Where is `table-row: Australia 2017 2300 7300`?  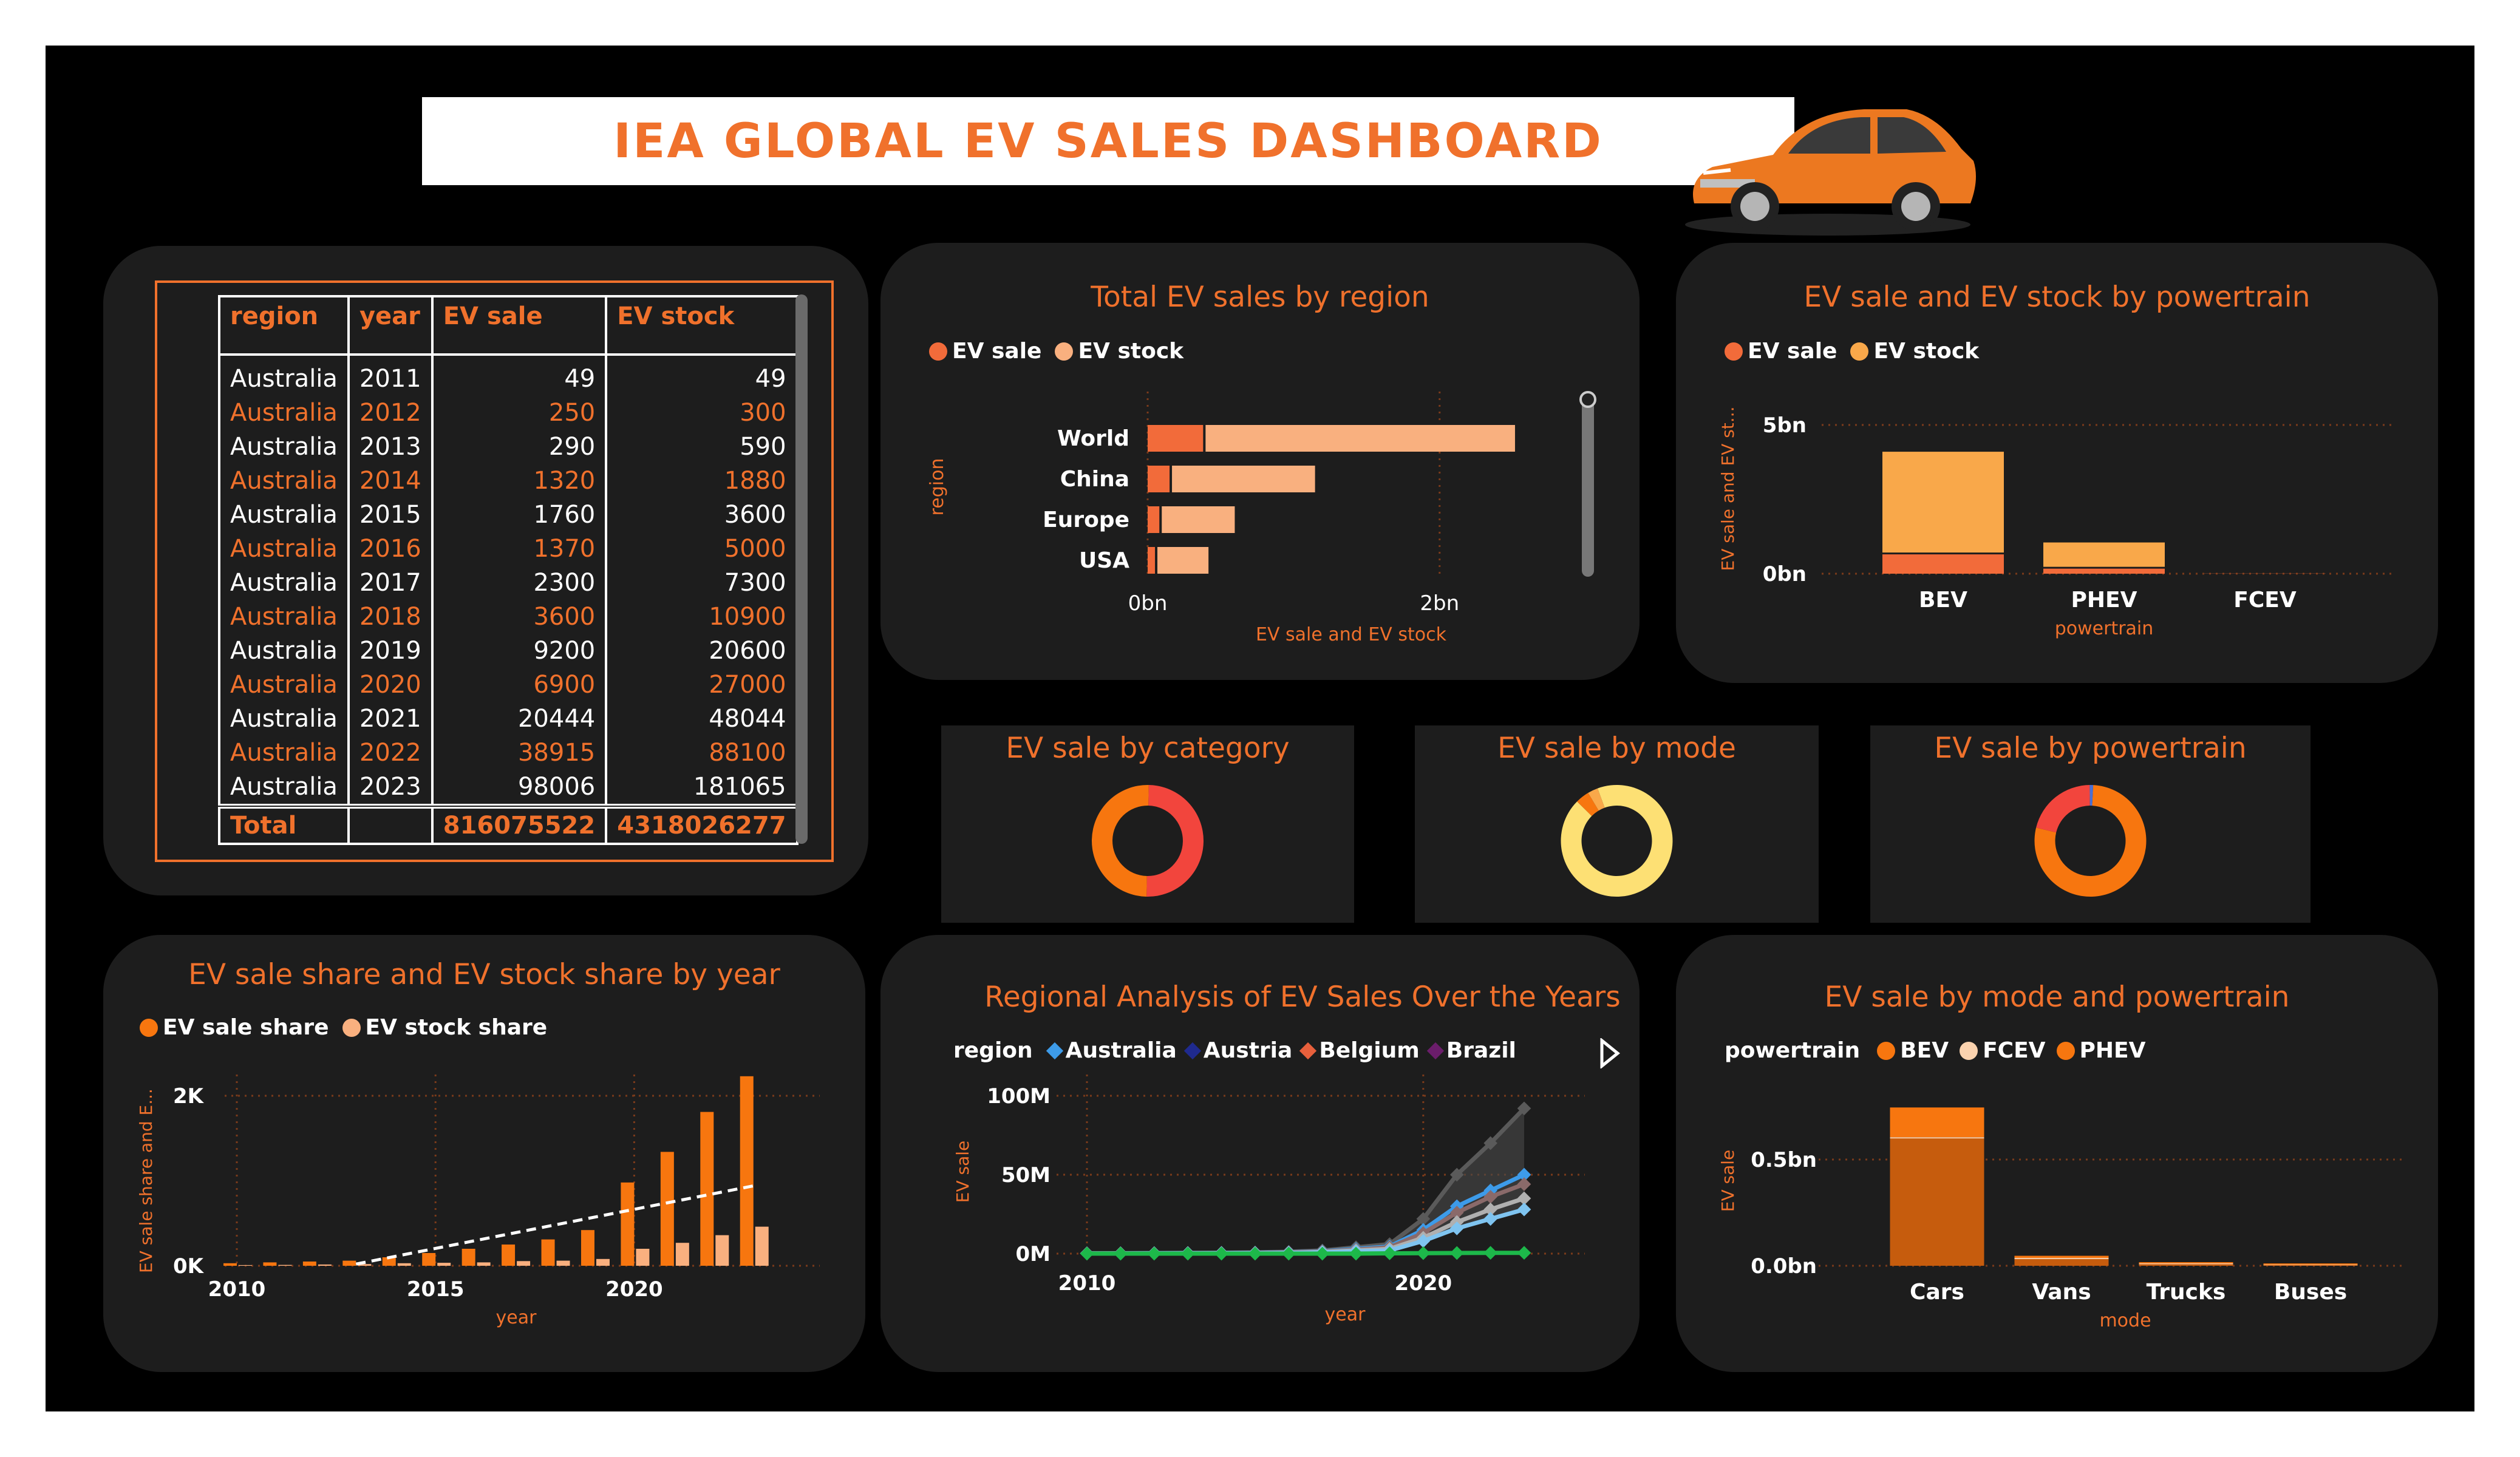
table-row: Australia 2017 2300 7300 is located at coordinates (508, 583).